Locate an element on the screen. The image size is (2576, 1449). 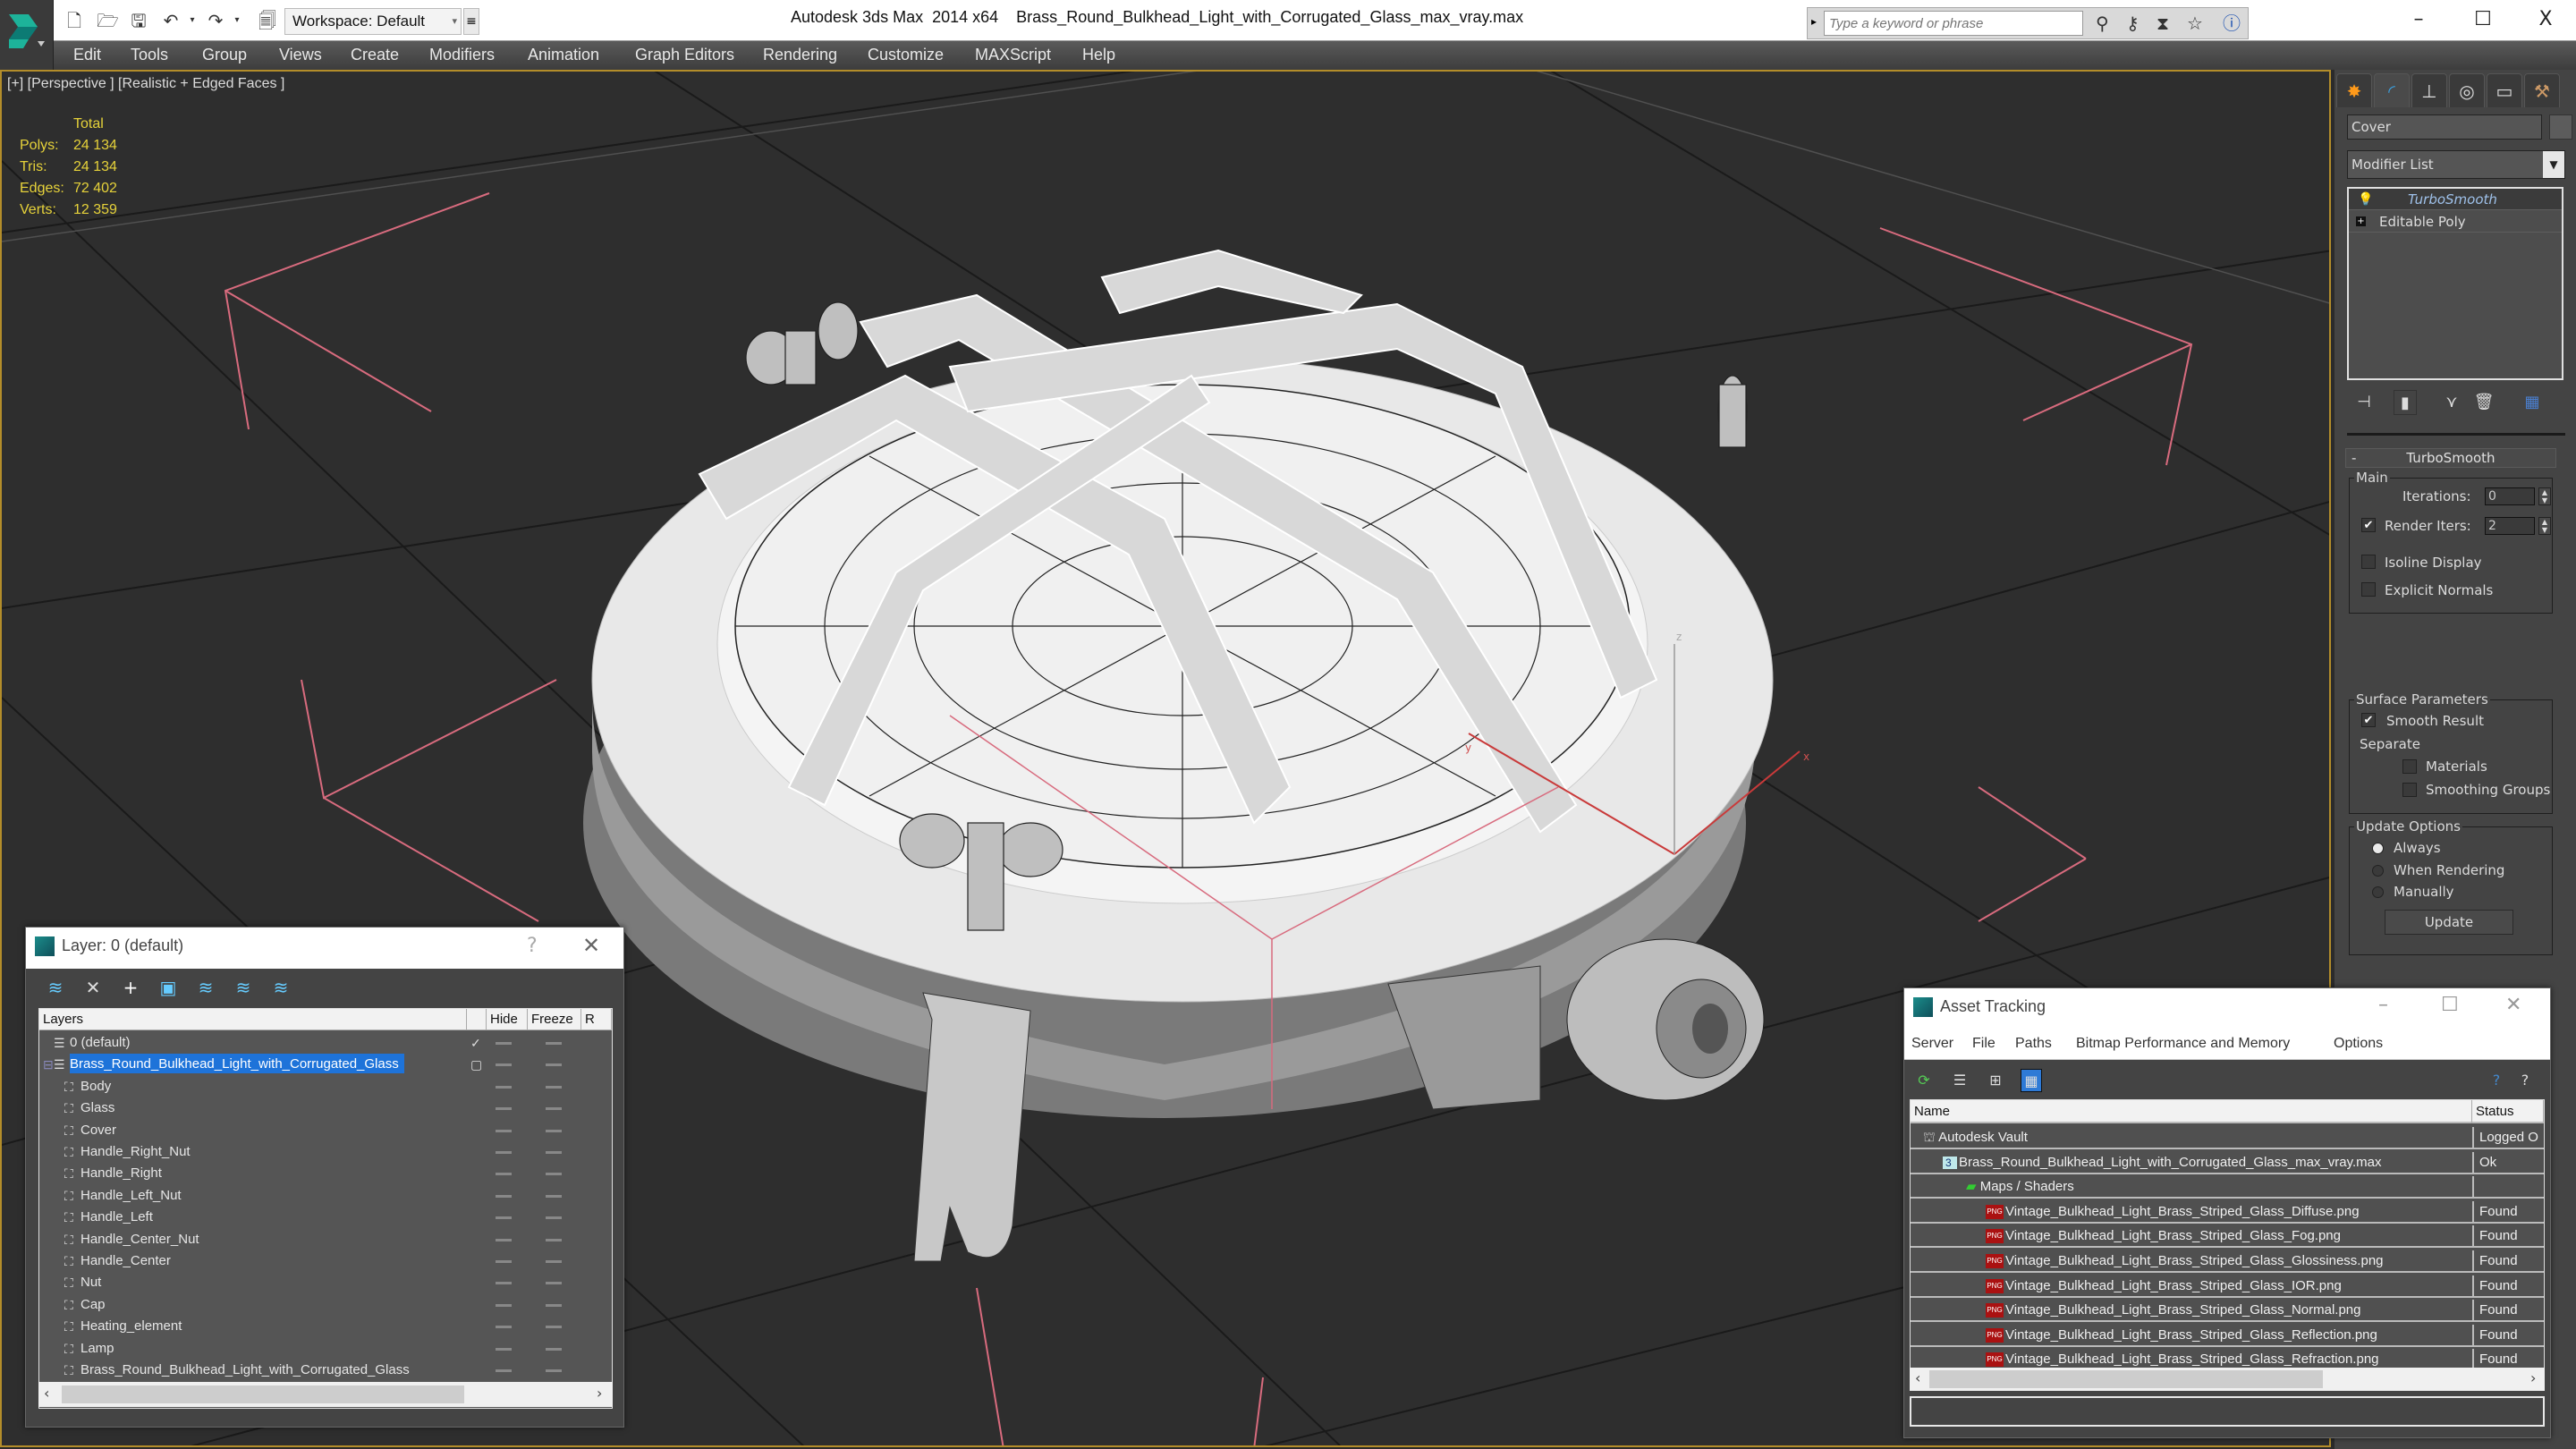
stack-item-editable-poly: + Editable Poly is located at coordinates (2455, 222).